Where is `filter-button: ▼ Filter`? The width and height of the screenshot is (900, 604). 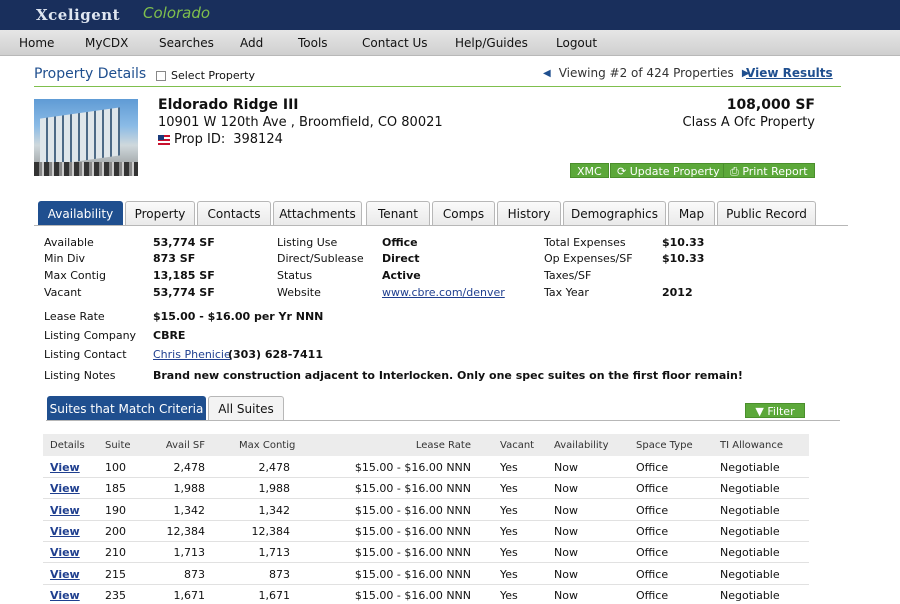
filter-button: ▼ Filter is located at coordinates (775, 410).